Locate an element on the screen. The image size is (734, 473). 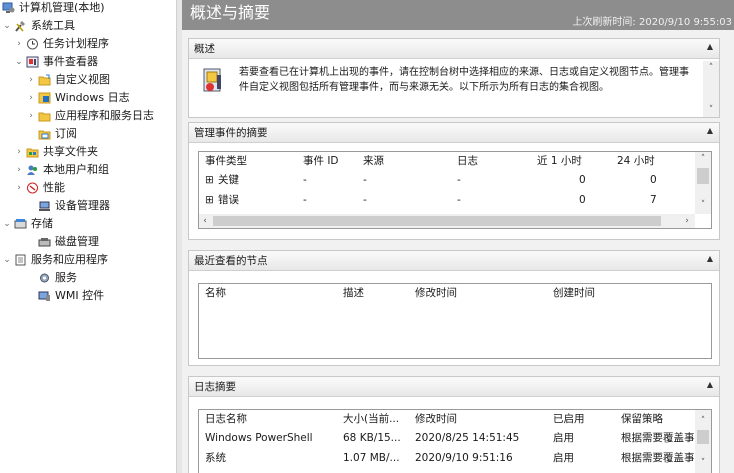
tree-node-task-scheduler: › 任务计划程序 is located at coordinates (95, 44).